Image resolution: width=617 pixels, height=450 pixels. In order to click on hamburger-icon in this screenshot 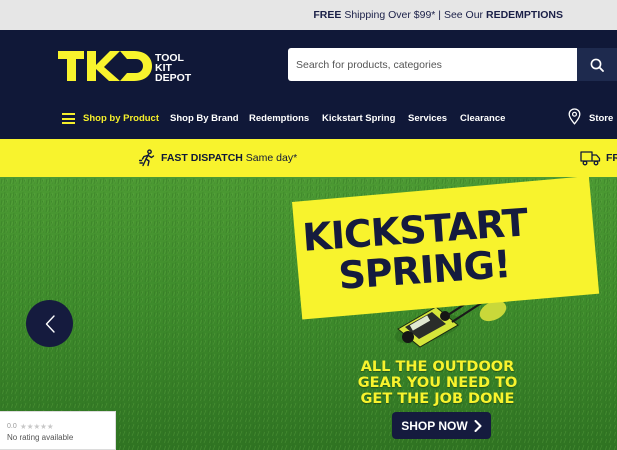, I will do `click(68, 118)`.